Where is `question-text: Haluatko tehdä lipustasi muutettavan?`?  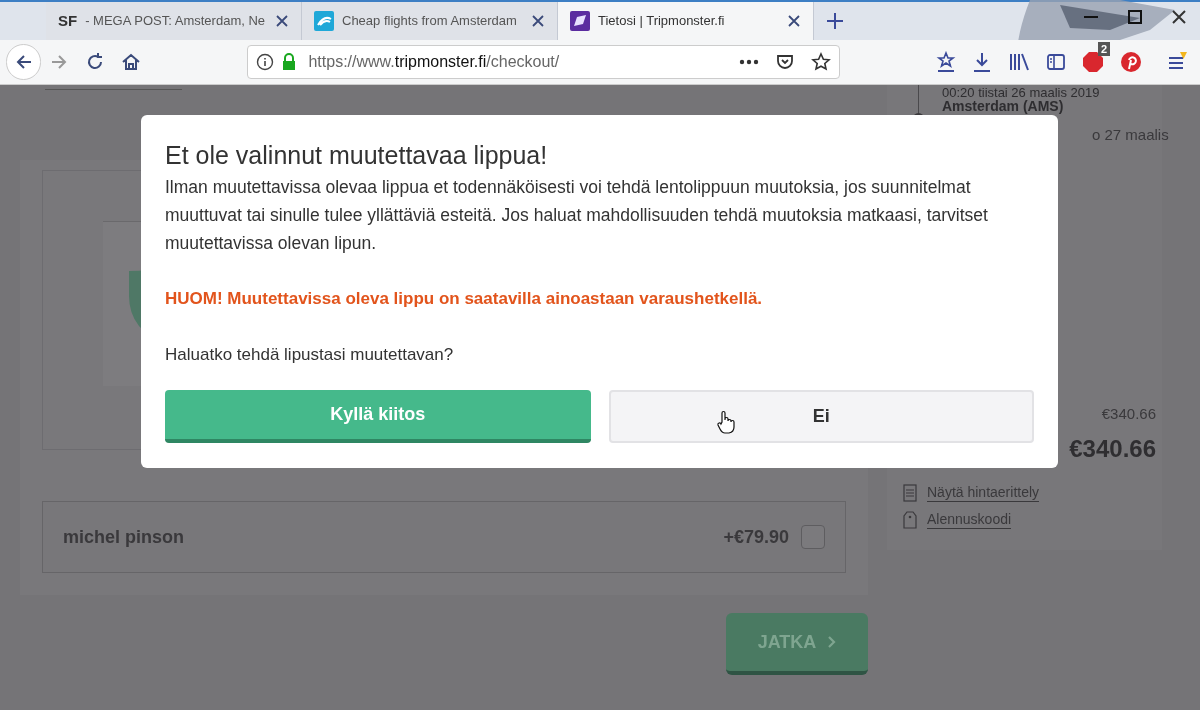 question-text: Haluatko tehdä lipustasi muutettavan? is located at coordinates (310, 355).